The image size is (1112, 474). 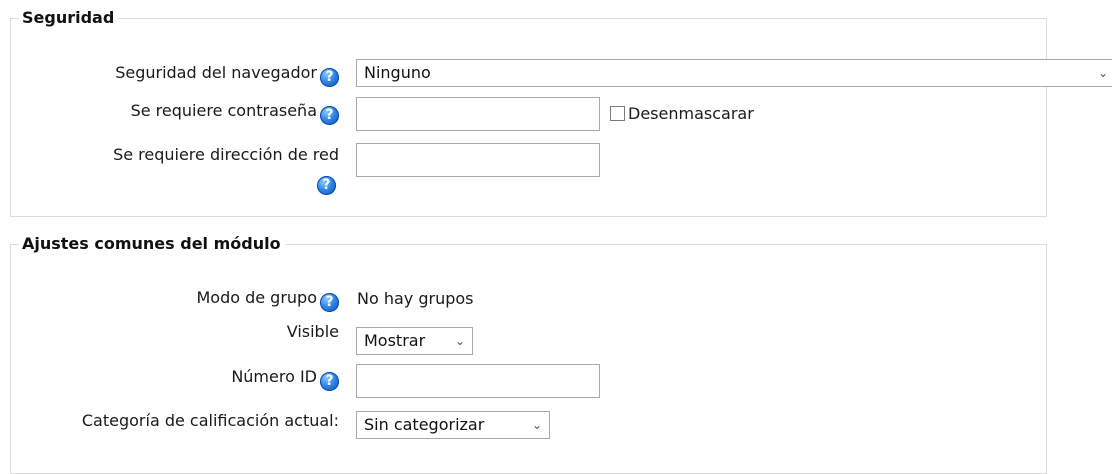 I want to click on browser-security-value: Ninguno, so click(x=397, y=72).